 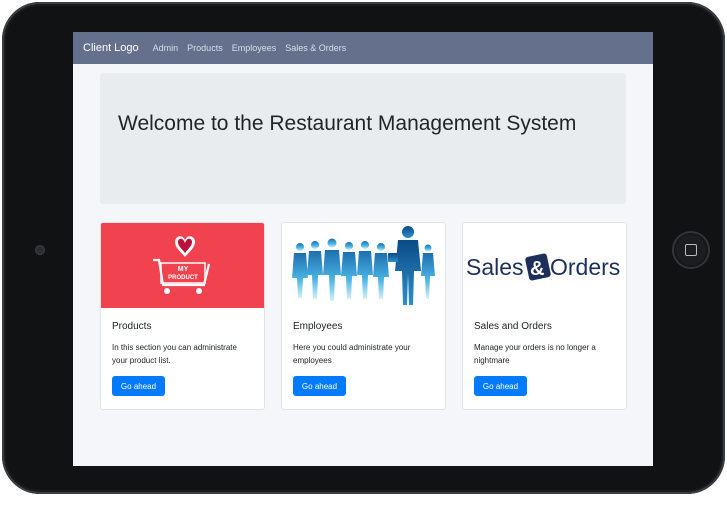 What do you see at coordinates (319, 386) in the screenshot?
I see `employees-go-ahead-button: Go ahead` at bounding box center [319, 386].